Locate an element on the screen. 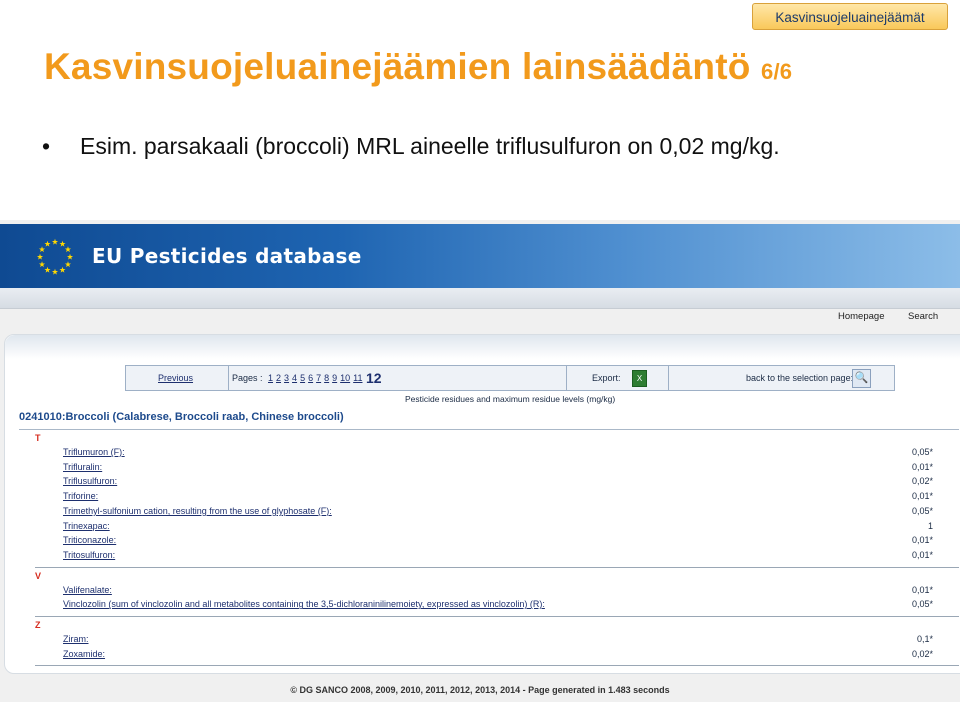  previous-link: Previous is located at coordinates (175, 378).